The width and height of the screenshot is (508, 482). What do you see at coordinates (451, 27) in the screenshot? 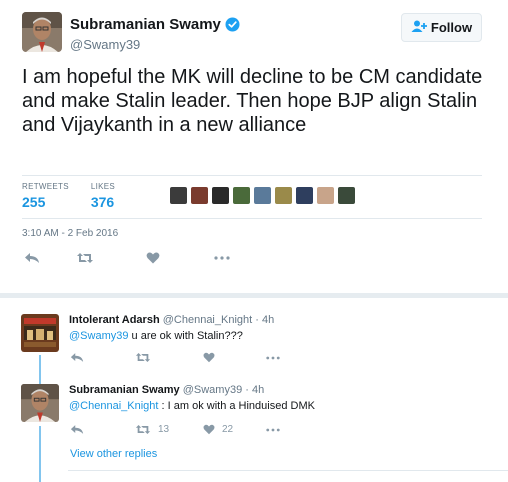
I see `follow-label: Follow` at bounding box center [451, 27].